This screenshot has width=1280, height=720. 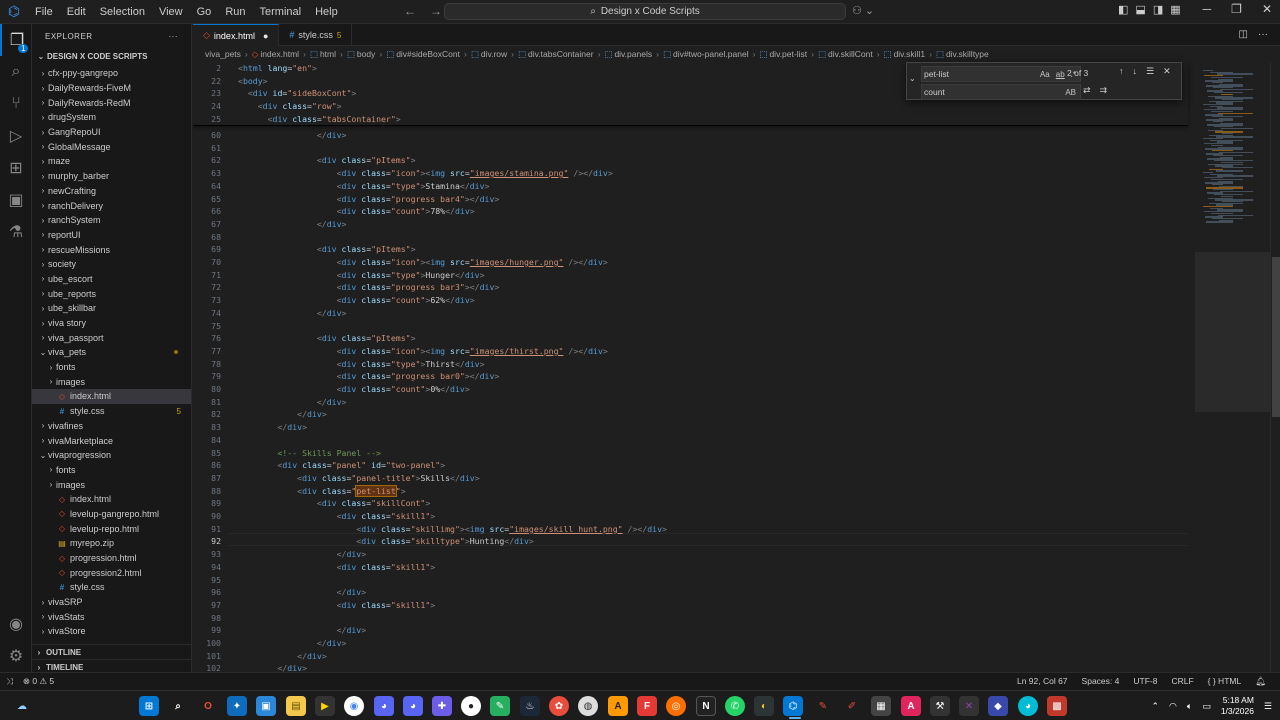 I want to click on file-explorer-icon: ▤, so click(x=296, y=706).